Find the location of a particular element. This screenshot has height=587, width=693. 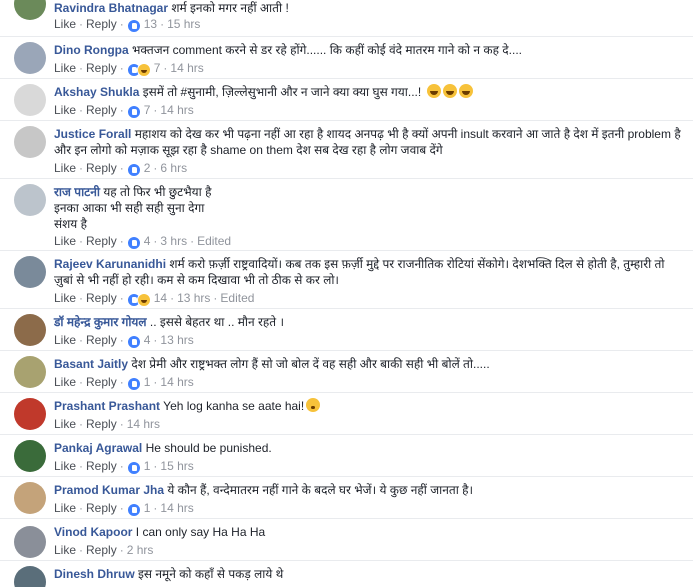

comment-author: Vinod Kapoor is located at coordinates (93, 532).